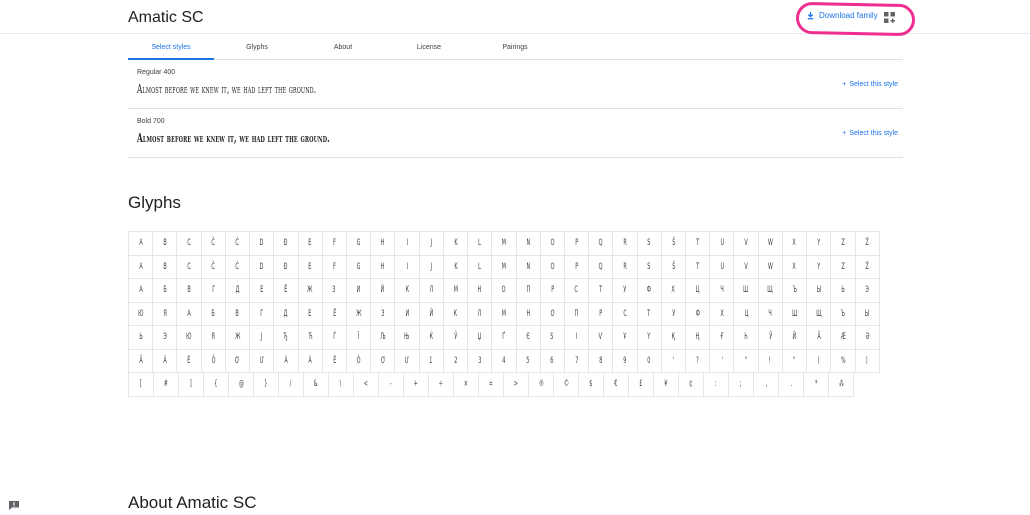 The image size is (1030, 515). What do you see at coordinates (649, 338) in the screenshot?
I see `glyph-cell: Ү` at bounding box center [649, 338].